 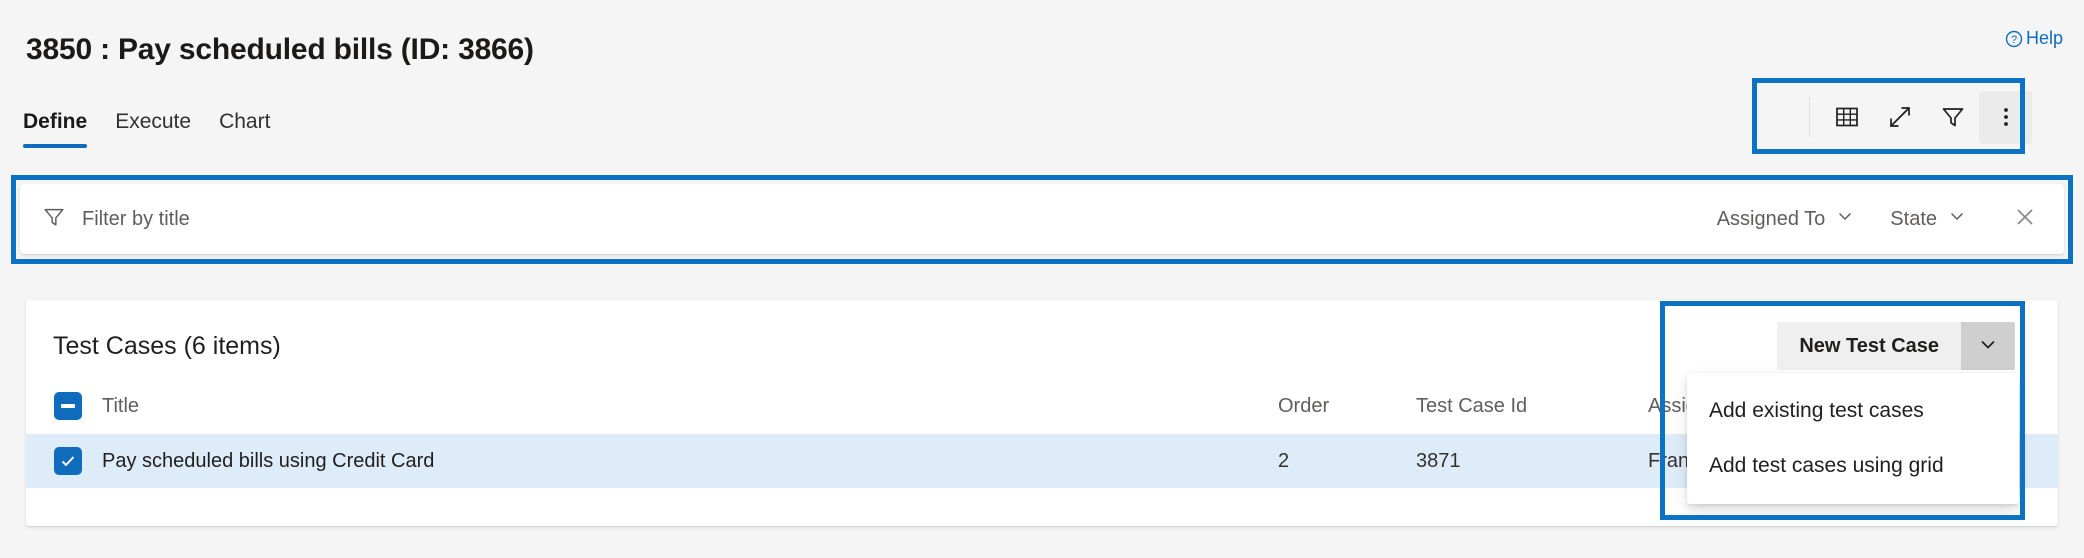 I want to click on test-cases-heading: Test Cases (6 items), so click(x=167, y=346).